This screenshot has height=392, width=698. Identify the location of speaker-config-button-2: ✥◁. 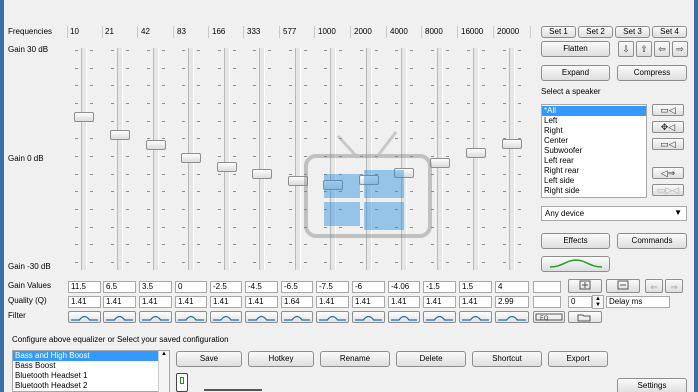
(668, 127).